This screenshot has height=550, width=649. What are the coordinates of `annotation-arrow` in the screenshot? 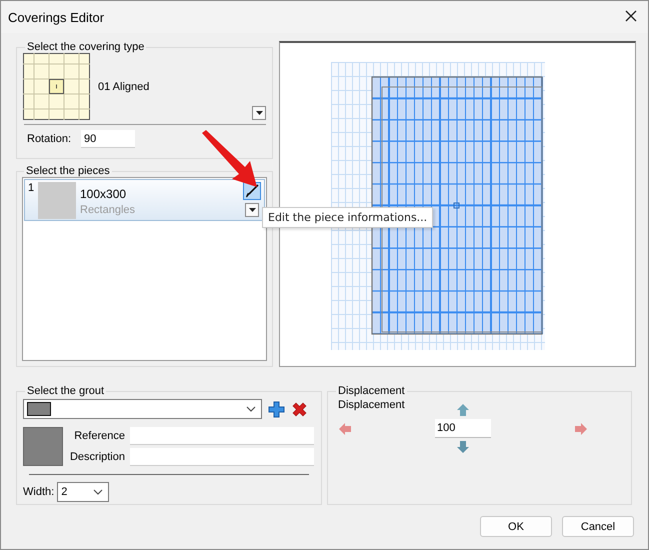 It's located at (229, 159).